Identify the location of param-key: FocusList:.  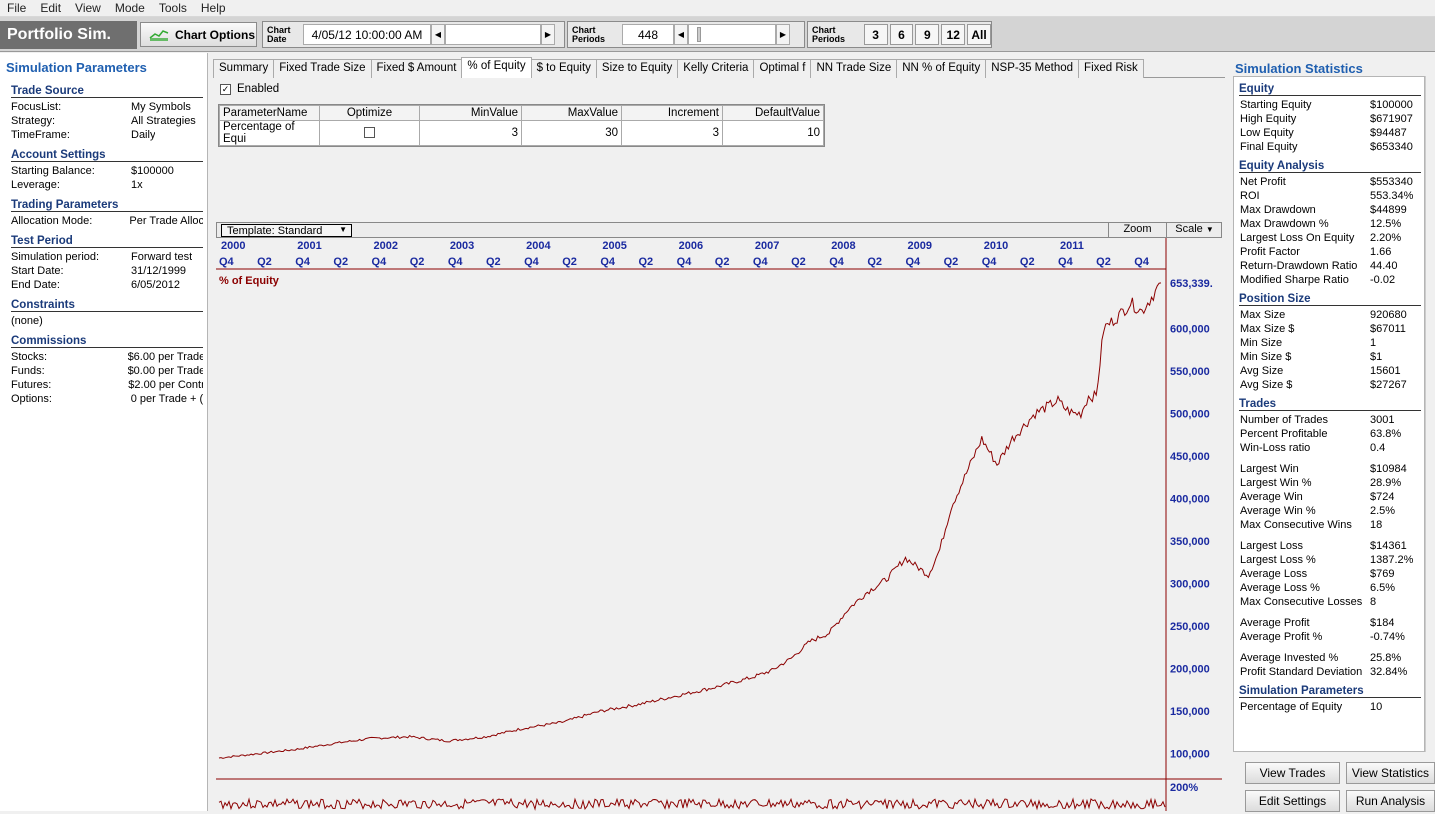
(36, 107).